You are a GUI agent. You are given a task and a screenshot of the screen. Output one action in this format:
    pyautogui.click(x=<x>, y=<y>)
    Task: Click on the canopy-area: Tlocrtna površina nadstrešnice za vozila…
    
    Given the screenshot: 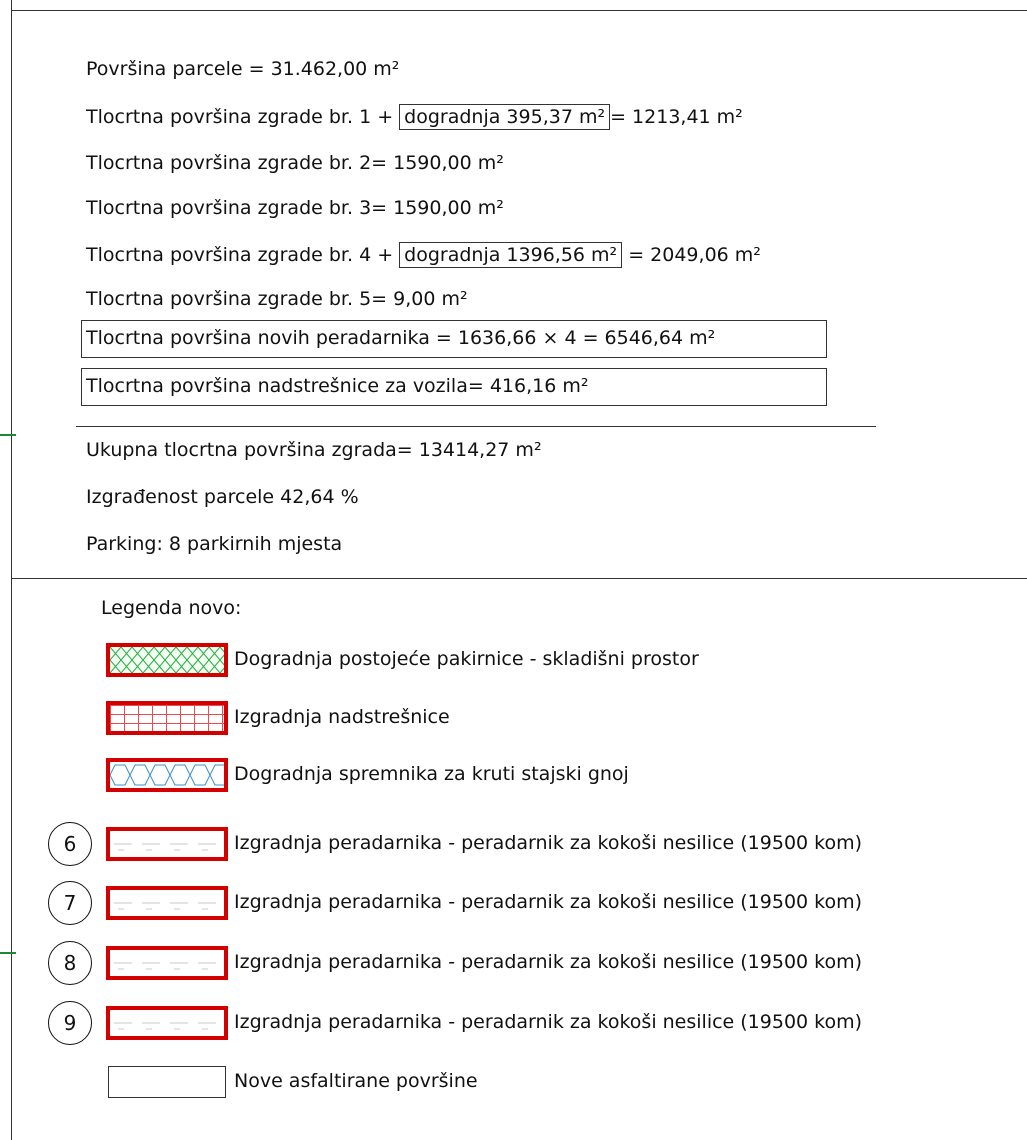 What is the action you would take?
    pyautogui.click(x=337, y=386)
    